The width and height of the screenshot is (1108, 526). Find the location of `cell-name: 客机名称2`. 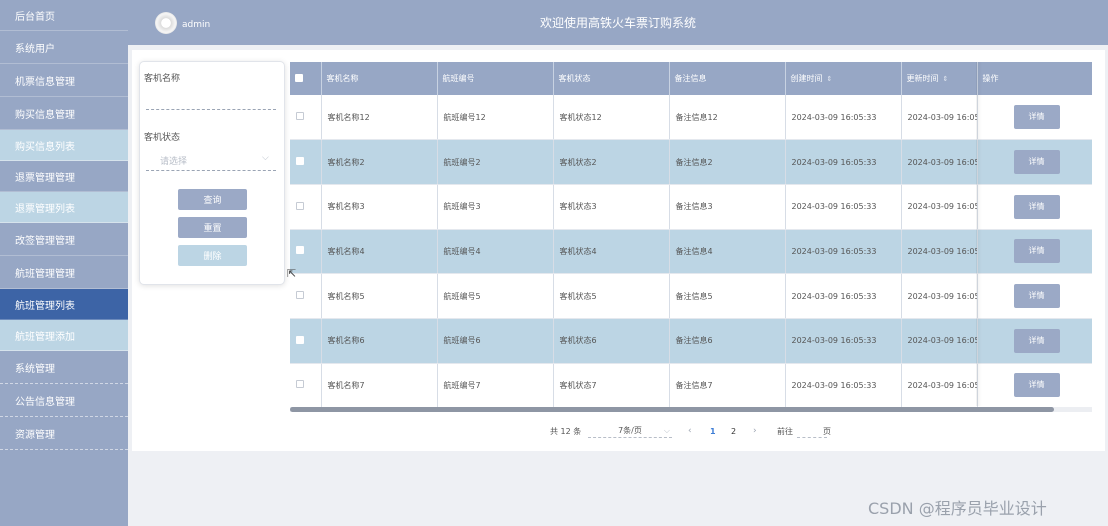

cell-name: 客机名称2 is located at coordinates (379, 162).